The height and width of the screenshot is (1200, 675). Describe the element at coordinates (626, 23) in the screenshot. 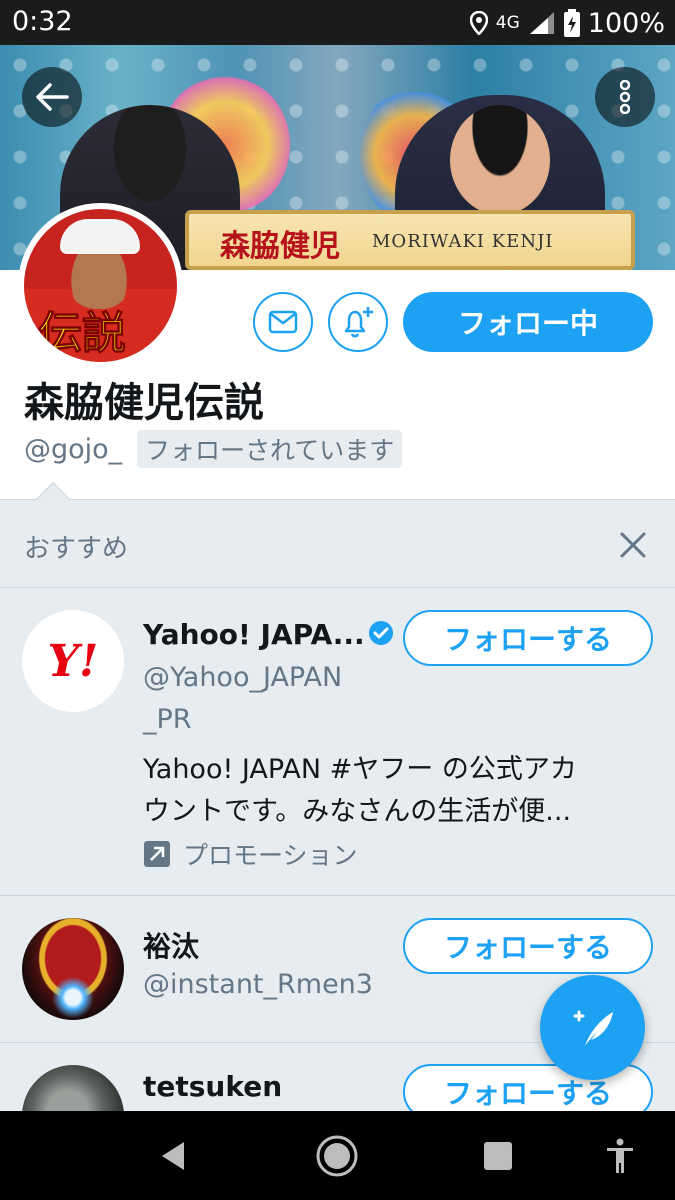

I see `battery-percent: 100%` at that location.